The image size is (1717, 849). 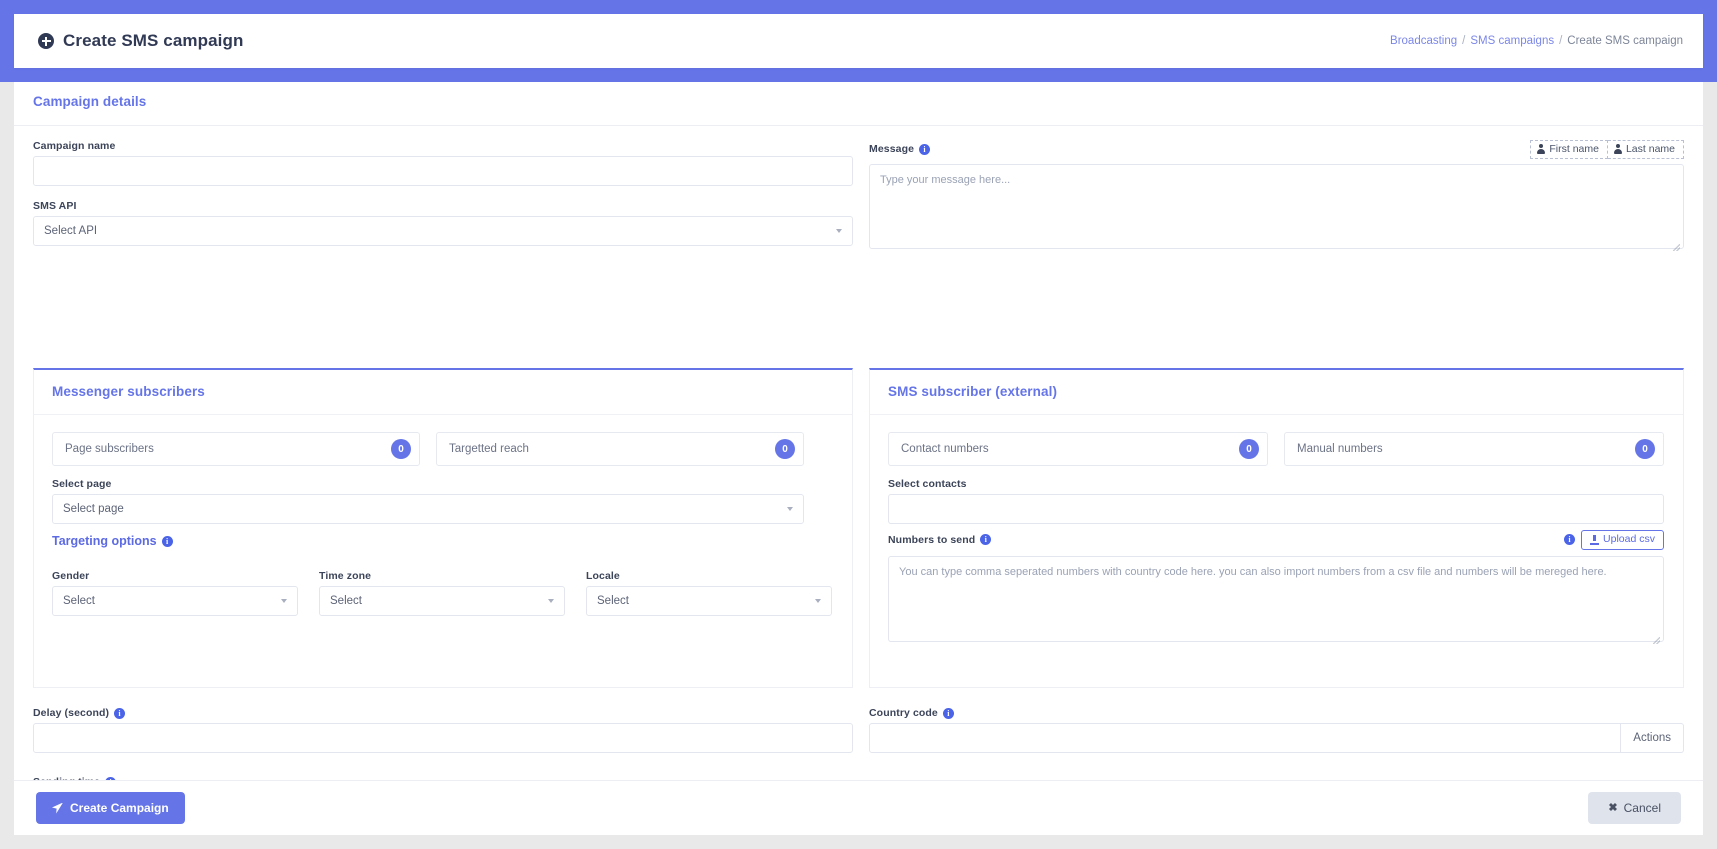 What do you see at coordinates (236, 449) in the screenshot?
I see `stat-page-subscribers: Page subscribers 0` at bounding box center [236, 449].